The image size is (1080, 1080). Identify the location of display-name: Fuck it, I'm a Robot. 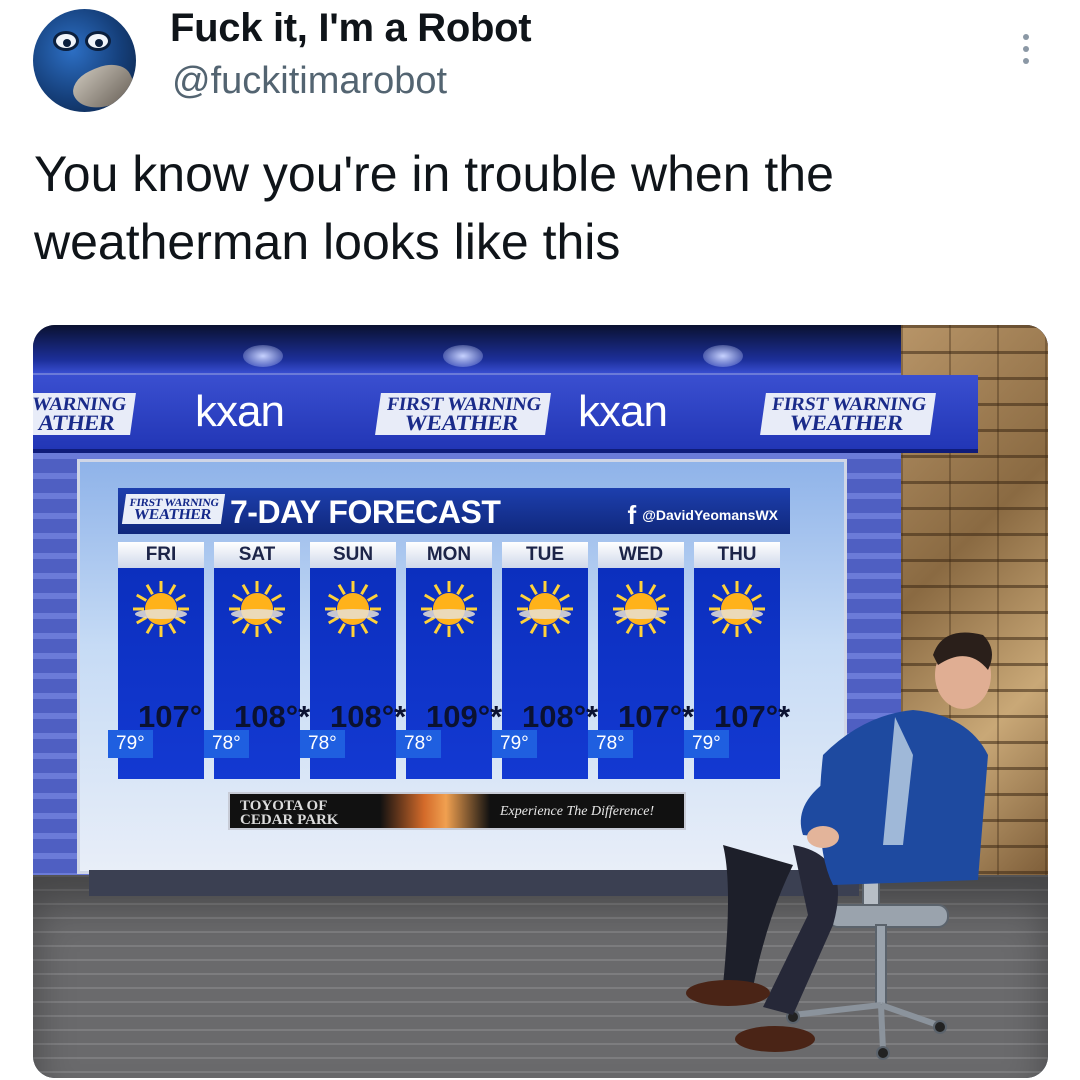
(351, 28).